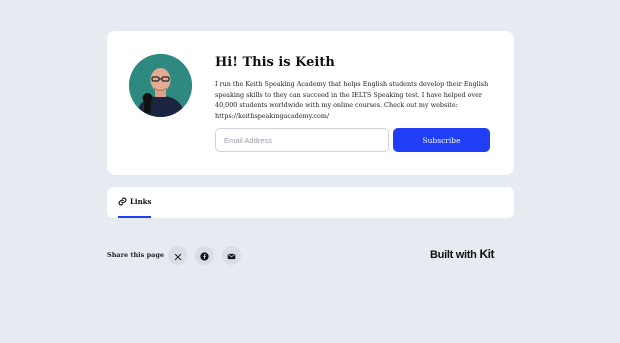 The height and width of the screenshot is (343, 620). I want to click on built-with-kit-link: Built with Kit, so click(462, 254).